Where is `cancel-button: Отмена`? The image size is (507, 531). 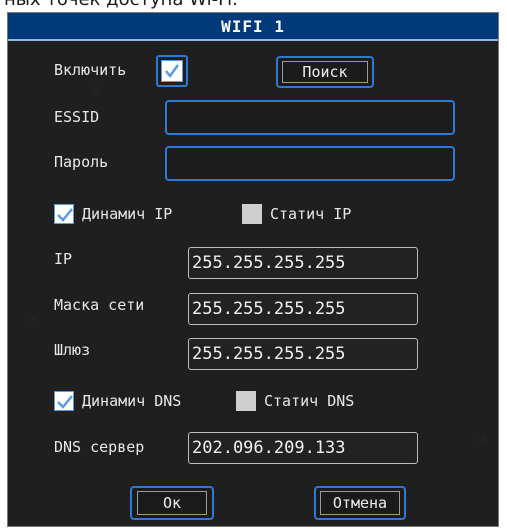 cancel-button: Отмена is located at coordinates (360, 503).